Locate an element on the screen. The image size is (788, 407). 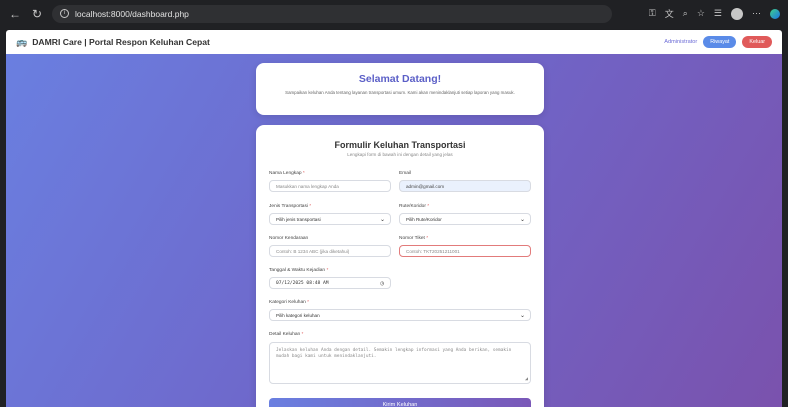
bus-icon: 🚌 is located at coordinates (22, 41).